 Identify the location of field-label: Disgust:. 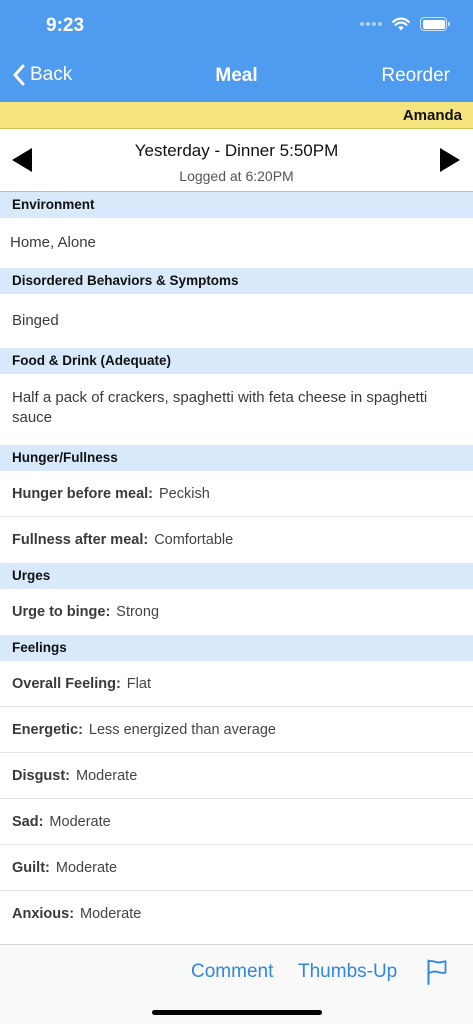
(41, 775).